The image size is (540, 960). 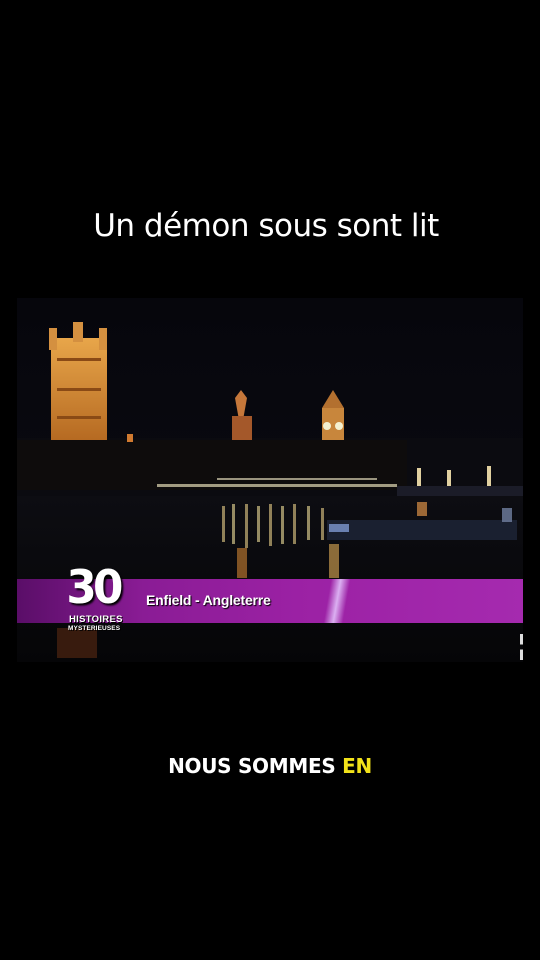 I want to click on show-logo-line1: HISTOIRES, so click(x=96, y=619).